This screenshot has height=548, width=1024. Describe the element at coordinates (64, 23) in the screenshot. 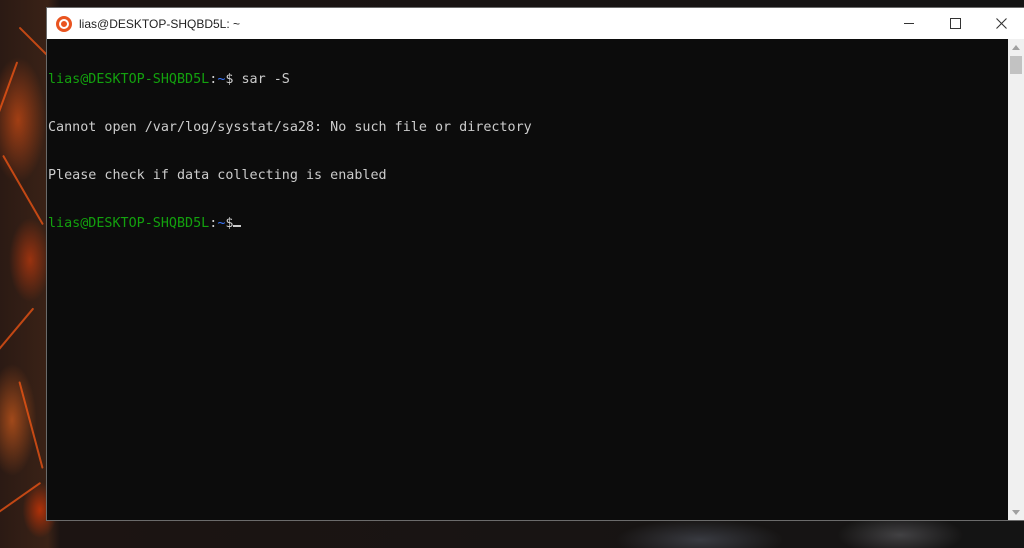

I see `ubuntu-logo-icon` at that location.